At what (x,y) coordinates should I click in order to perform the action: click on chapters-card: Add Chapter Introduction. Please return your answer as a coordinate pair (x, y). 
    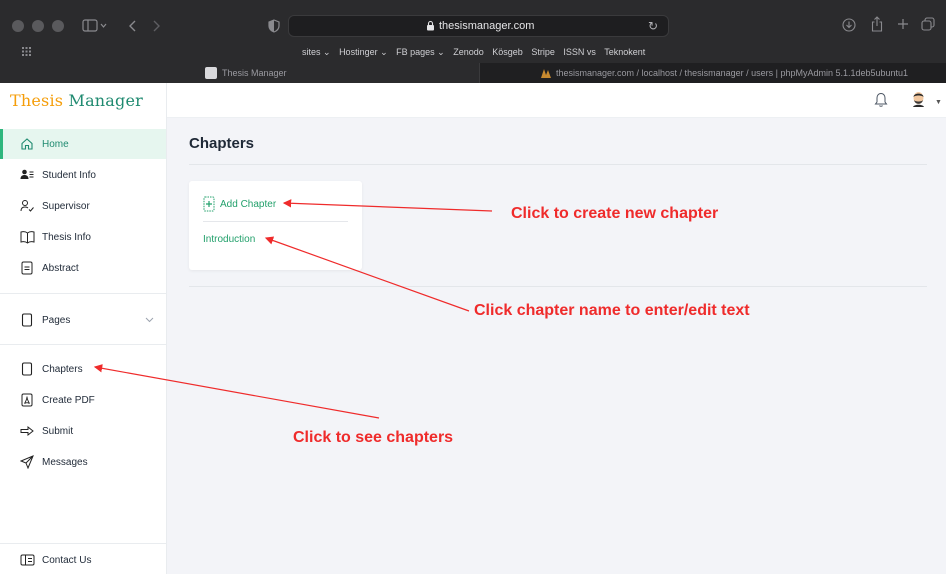
    Looking at the image, I should click on (275, 225).